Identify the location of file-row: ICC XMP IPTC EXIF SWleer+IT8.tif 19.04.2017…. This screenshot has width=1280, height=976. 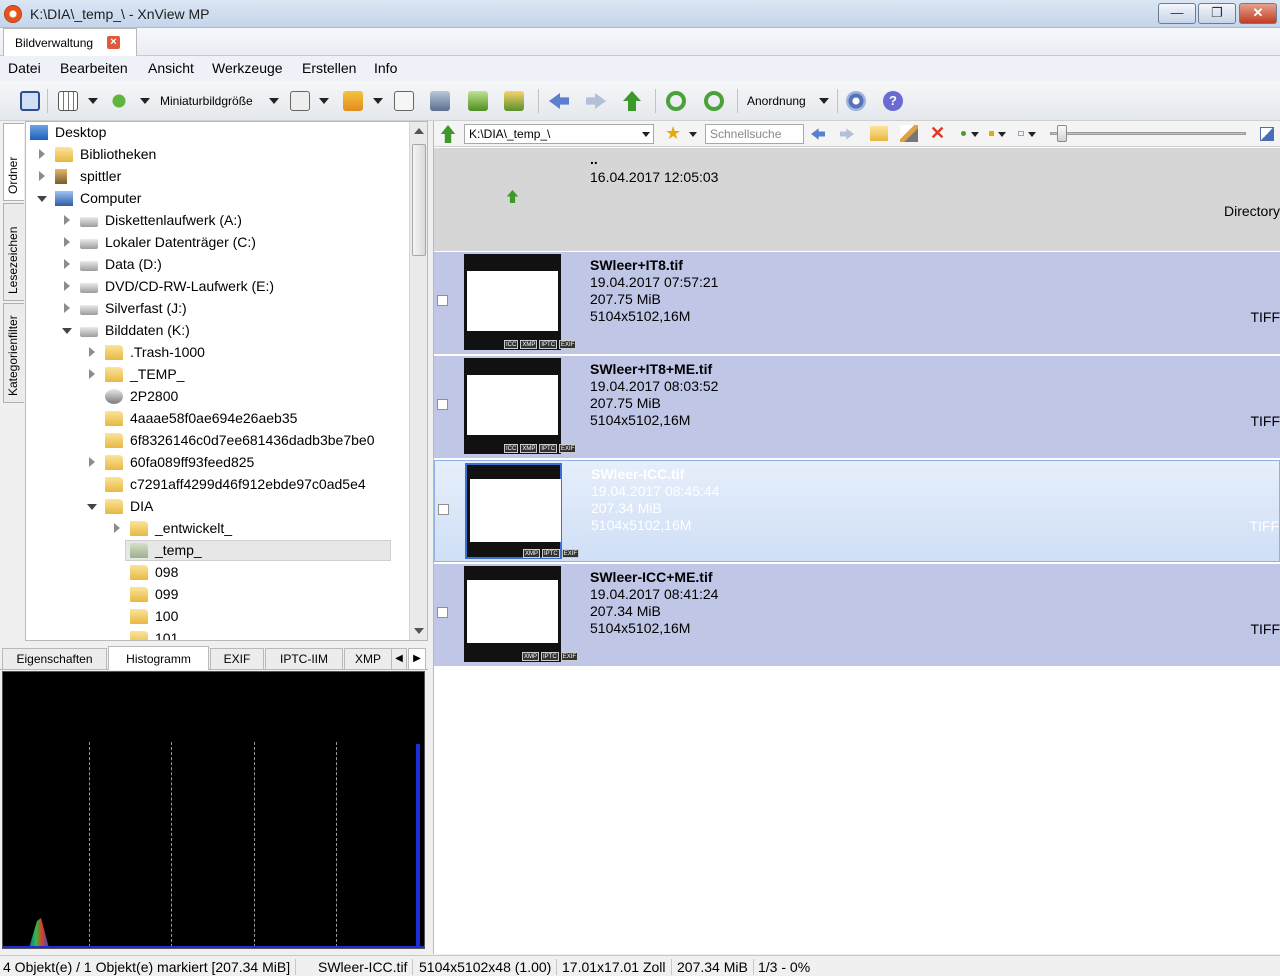
(857, 303).